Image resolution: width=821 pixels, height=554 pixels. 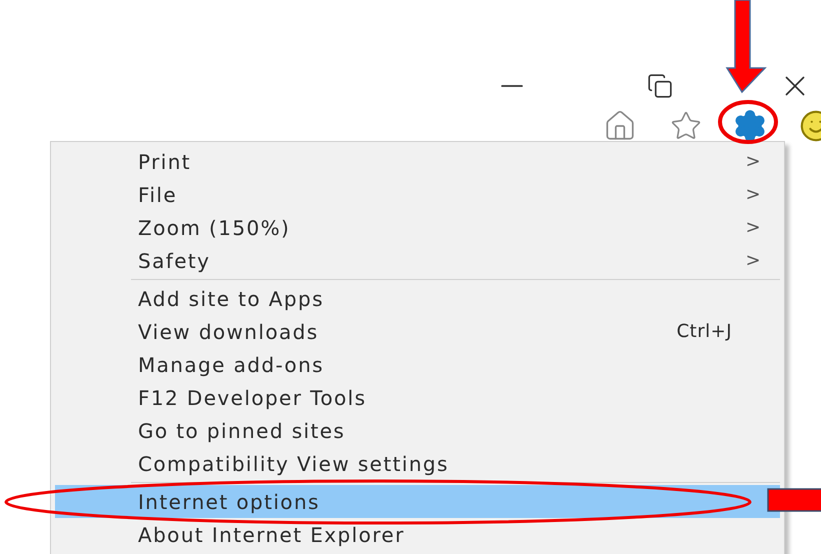 What do you see at coordinates (417, 260) in the screenshot?
I see `menu-item: Safety >` at bounding box center [417, 260].